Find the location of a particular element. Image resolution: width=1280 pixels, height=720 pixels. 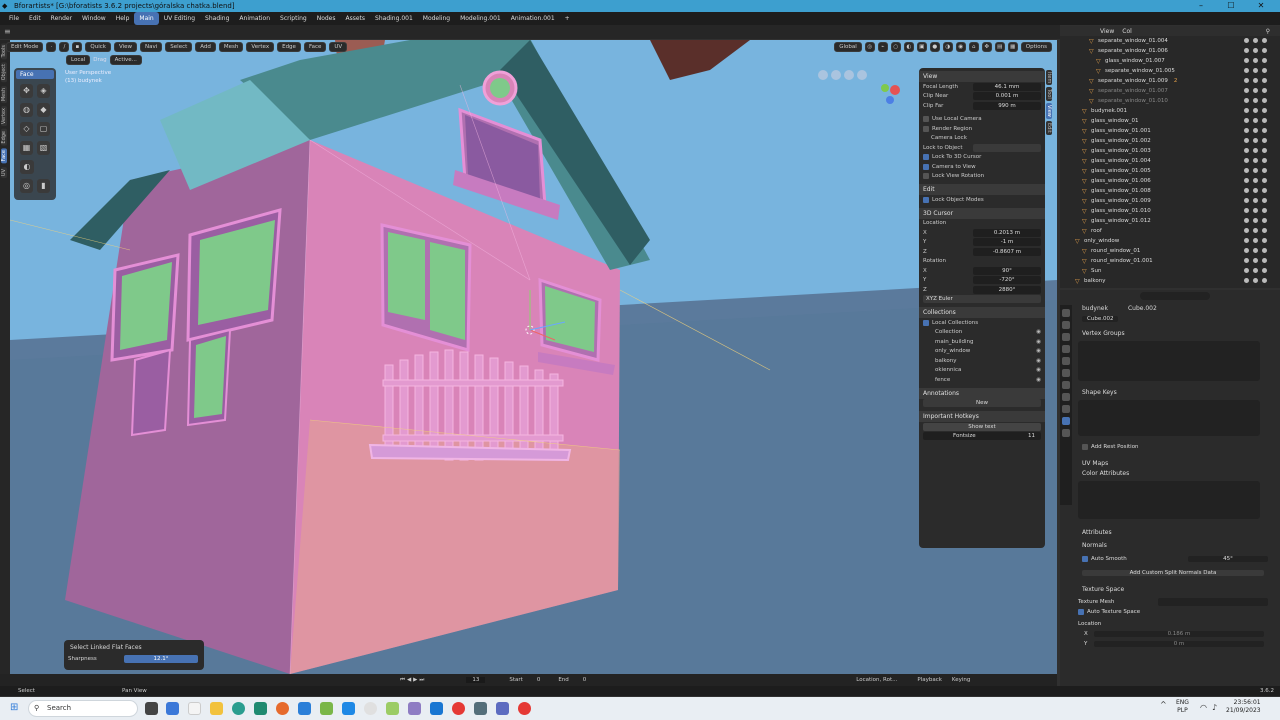

vertex-groups-header: Vertex Groups is located at coordinates (1170, 333).